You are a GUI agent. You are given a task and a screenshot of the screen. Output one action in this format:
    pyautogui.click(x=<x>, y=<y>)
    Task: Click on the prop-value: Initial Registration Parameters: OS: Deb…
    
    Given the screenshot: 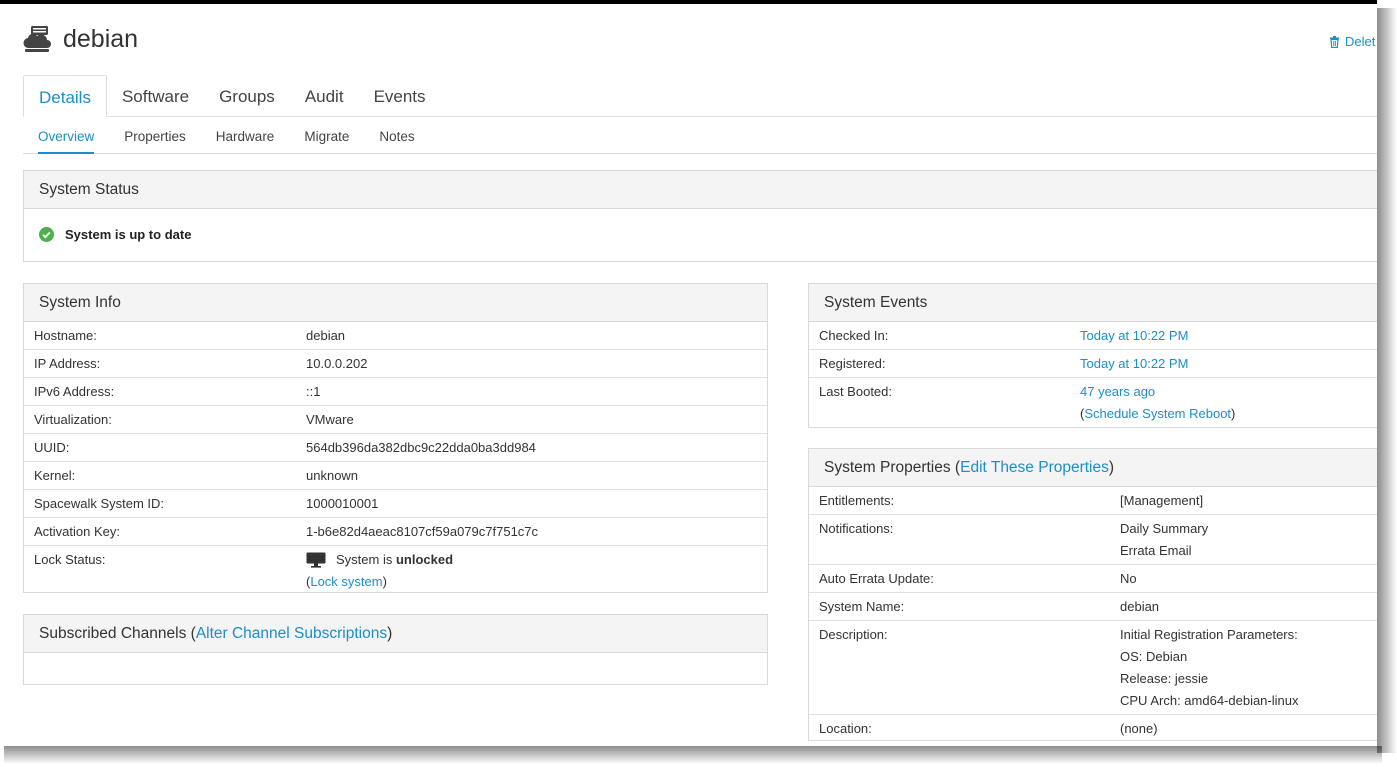 What is the action you would take?
    pyautogui.click(x=1243, y=667)
    